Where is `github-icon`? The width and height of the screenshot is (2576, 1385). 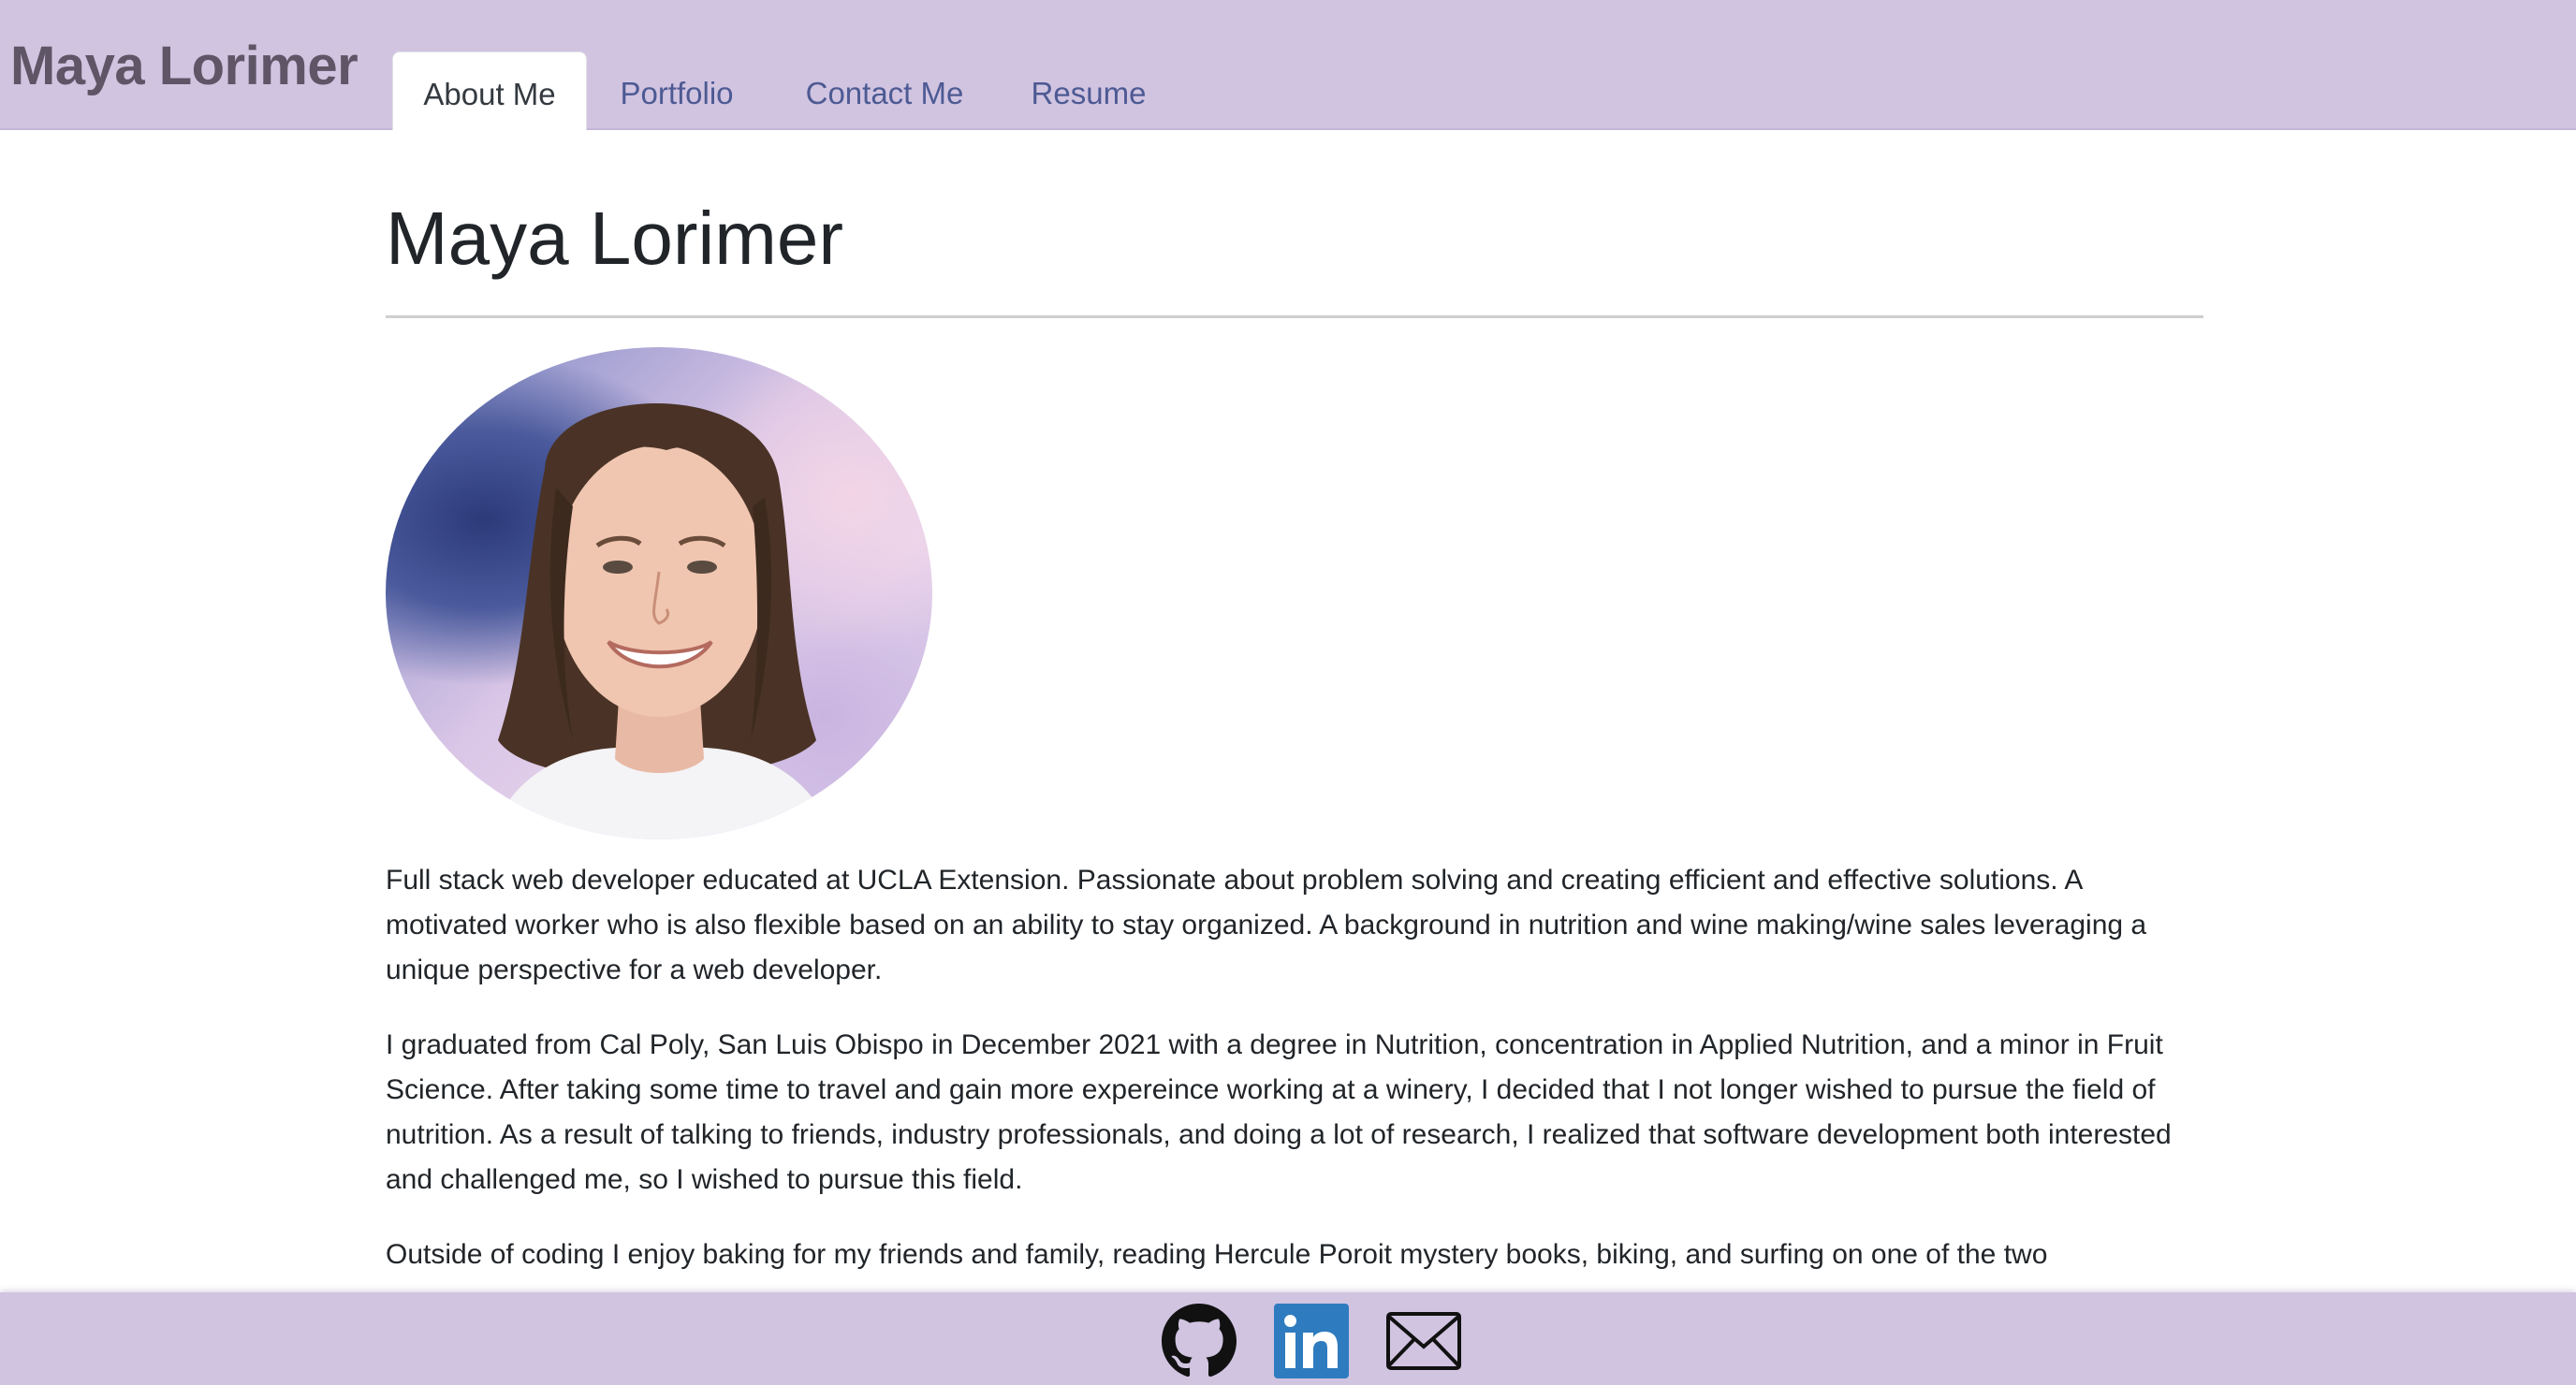 github-icon is located at coordinates (1199, 1341).